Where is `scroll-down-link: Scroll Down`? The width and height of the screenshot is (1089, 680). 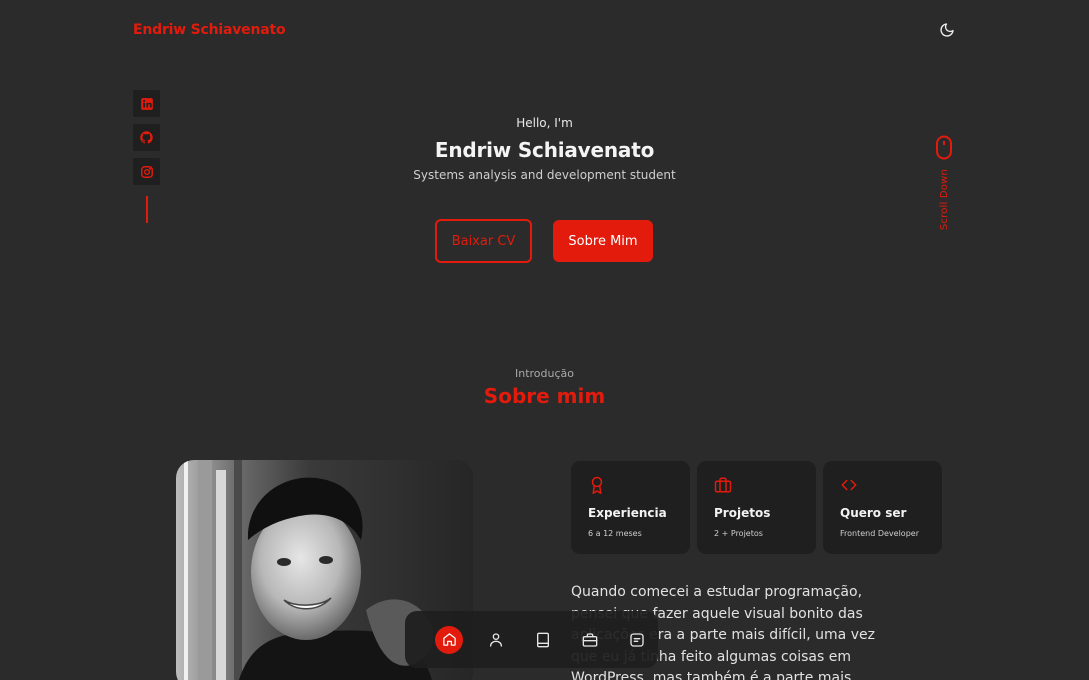 scroll-down-link: Scroll Down is located at coordinates (944, 182).